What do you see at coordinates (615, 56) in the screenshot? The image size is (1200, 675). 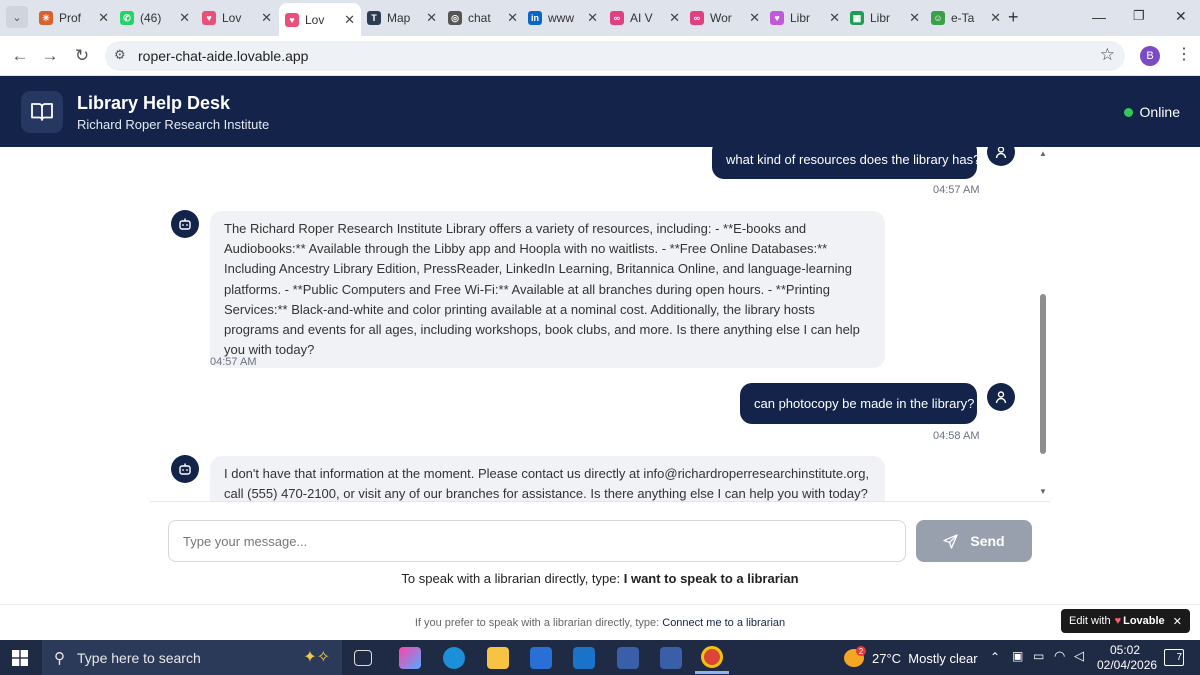 I see `address-bar: ⚙ roper-chat-aide.lovable.app ☆` at bounding box center [615, 56].